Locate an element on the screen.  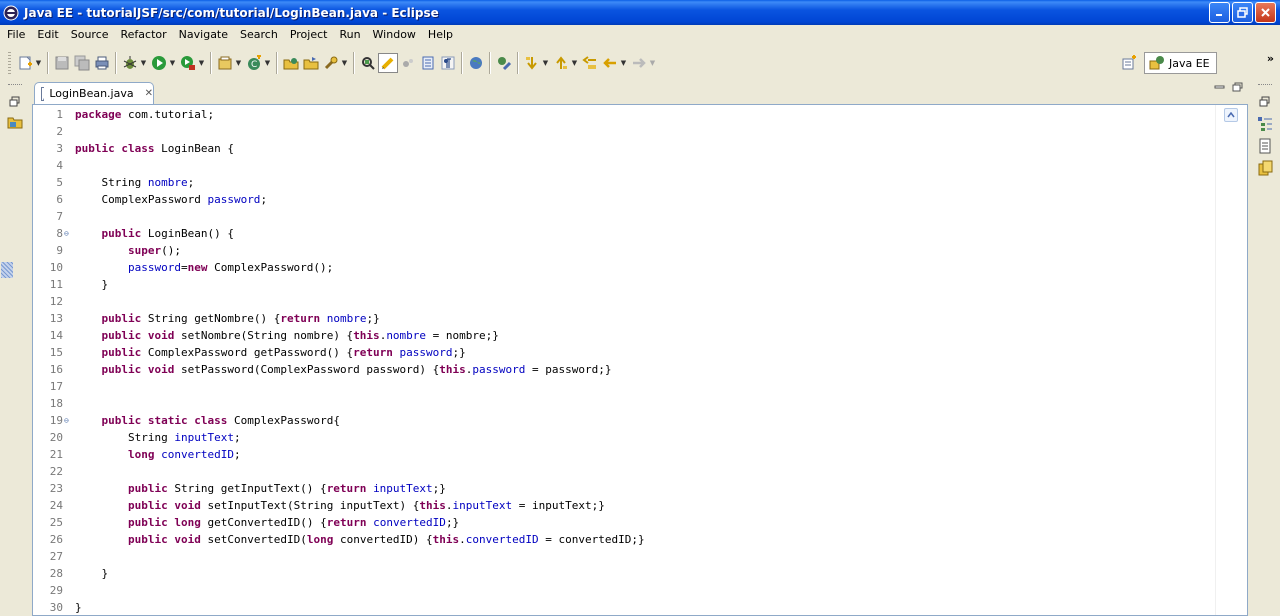
menu-refactor: Refactor is located at coordinates (144, 35).